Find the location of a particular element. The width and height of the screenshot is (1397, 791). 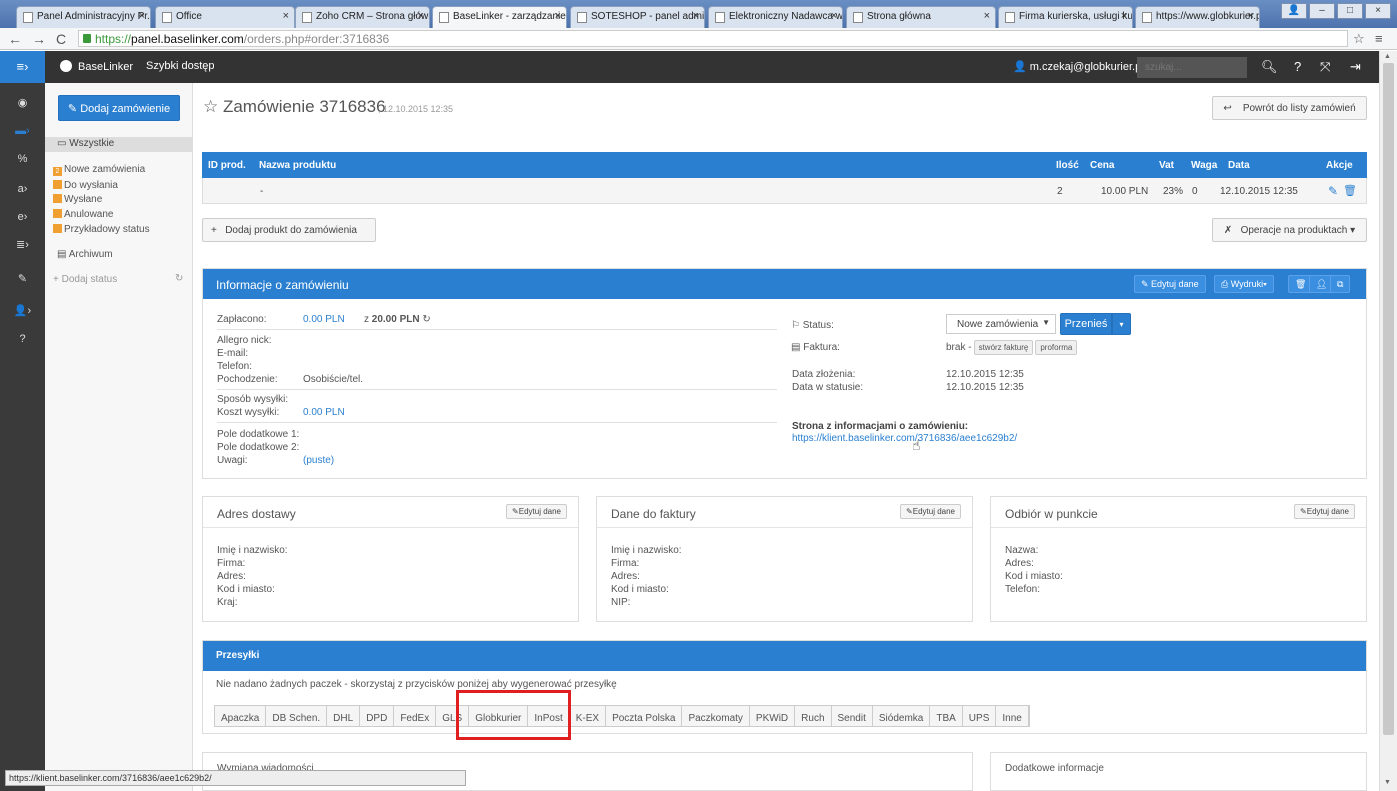

allegro-icon: a› is located at coordinates (22, 189).